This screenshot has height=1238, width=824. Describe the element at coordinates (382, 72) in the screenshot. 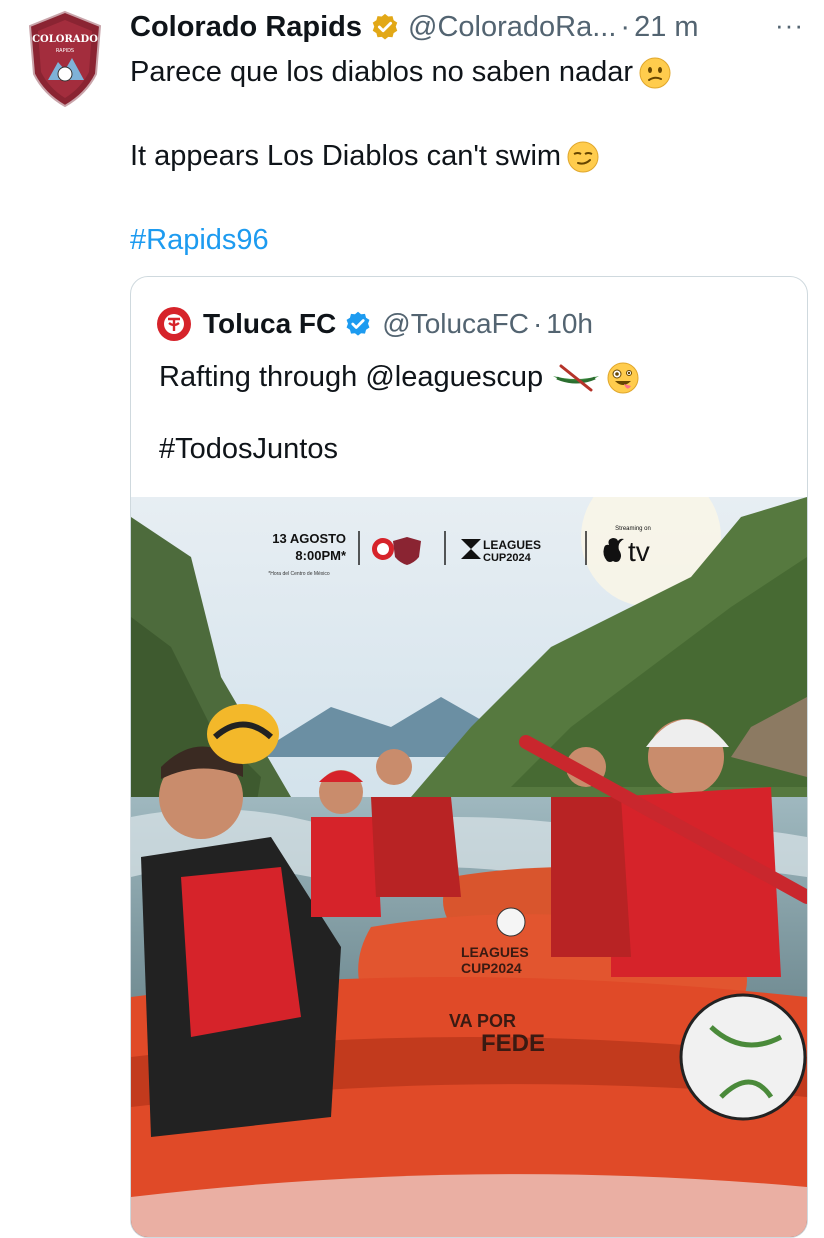

I see `tweet-text-spanish-content: Parece que los diablos no saben nadar` at that location.